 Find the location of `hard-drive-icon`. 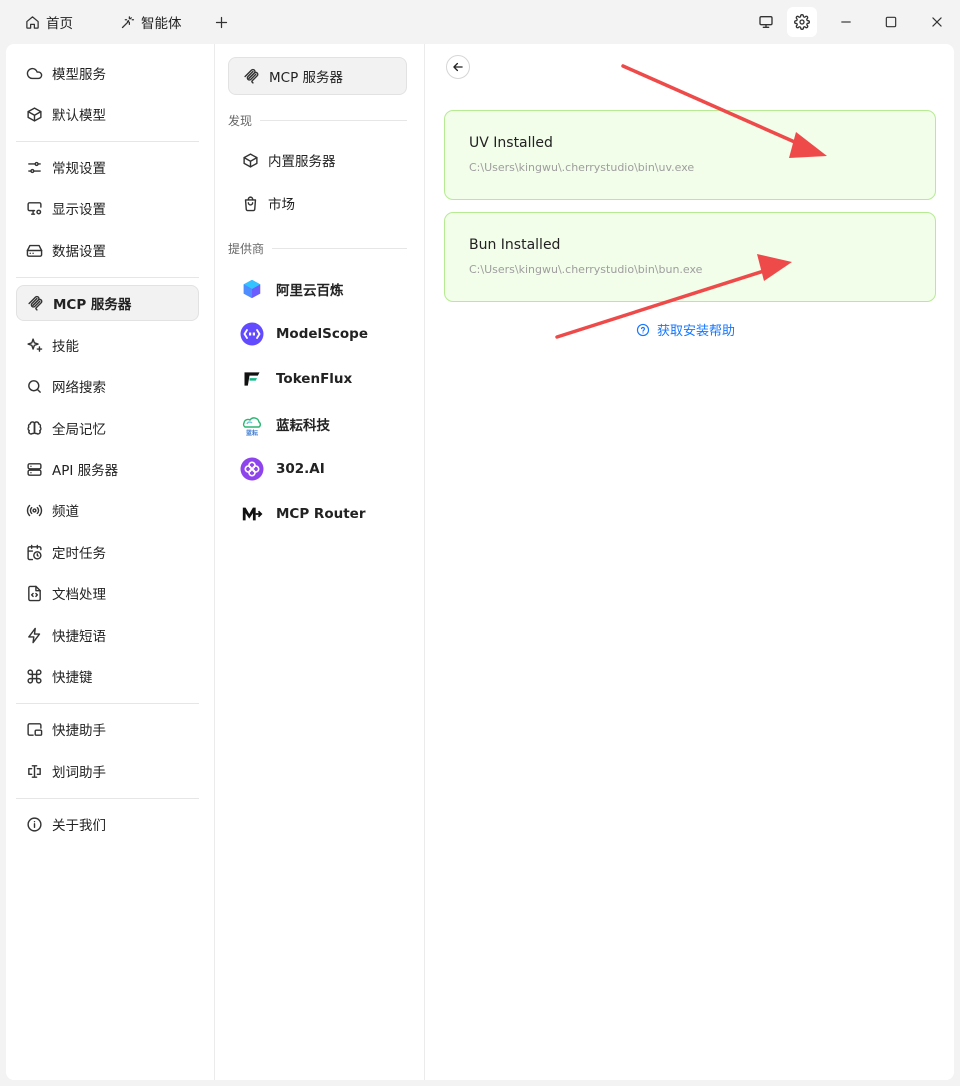

hard-drive-icon is located at coordinates (34, 250).